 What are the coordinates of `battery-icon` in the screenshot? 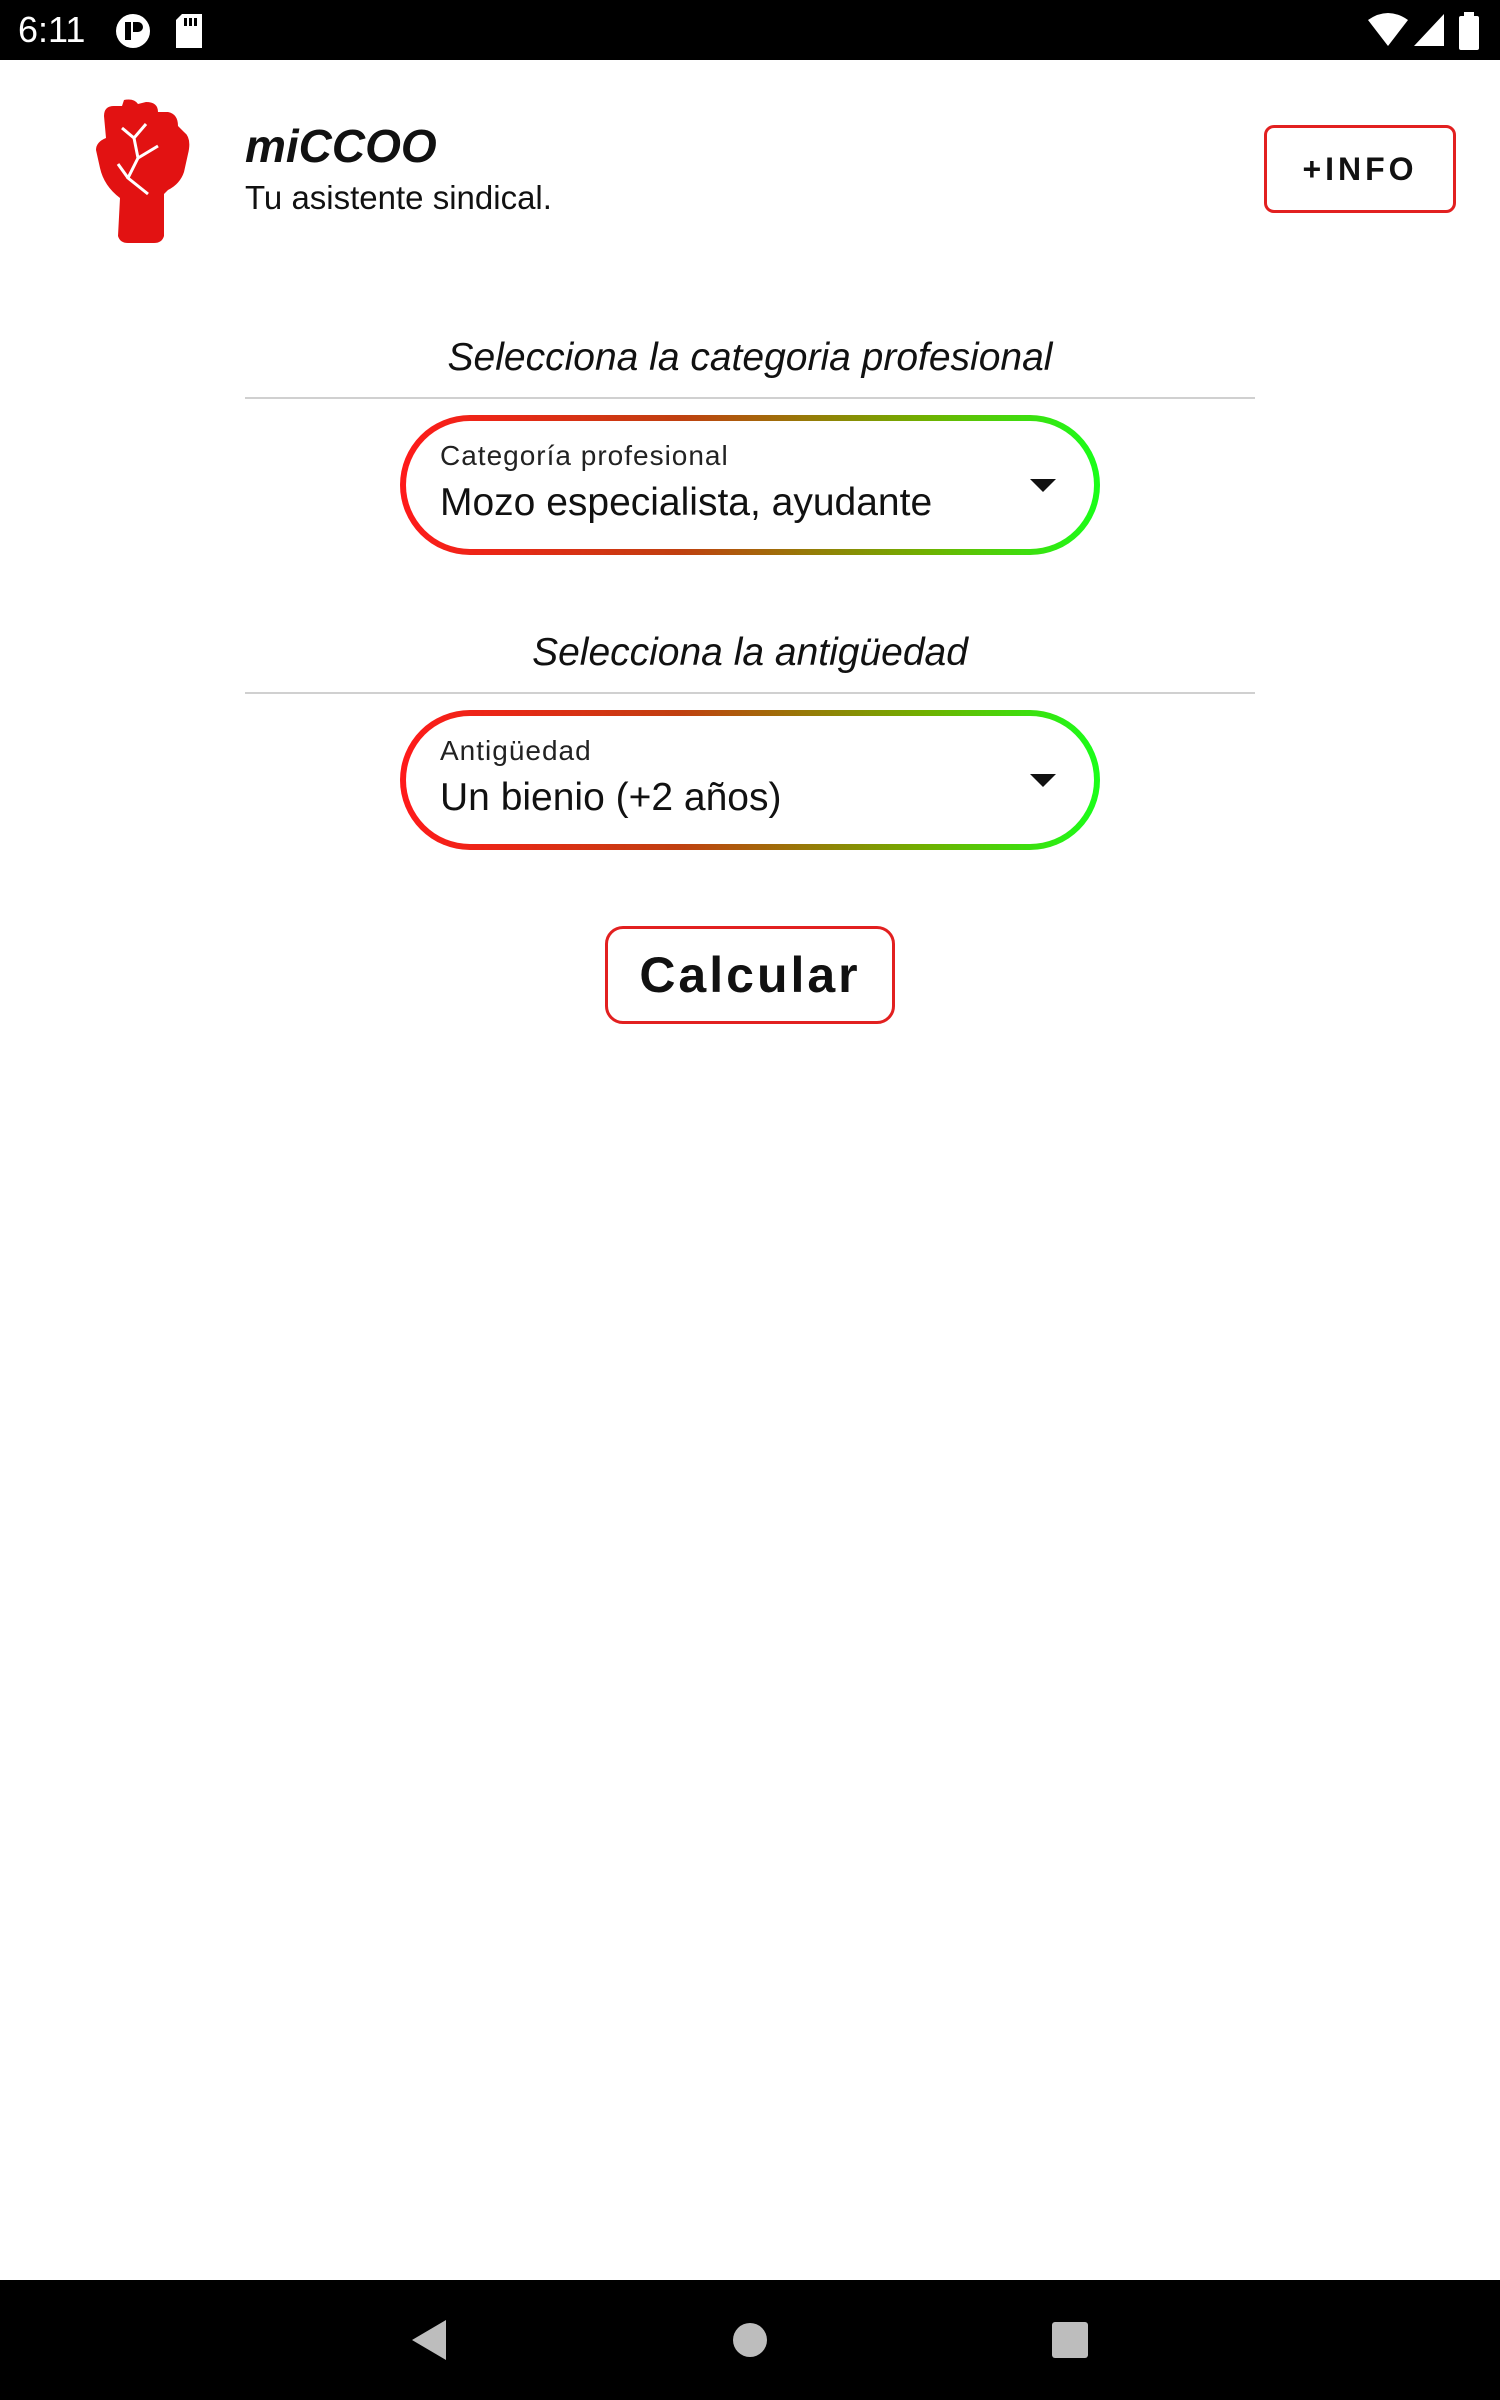 It's located at (1469, 31).